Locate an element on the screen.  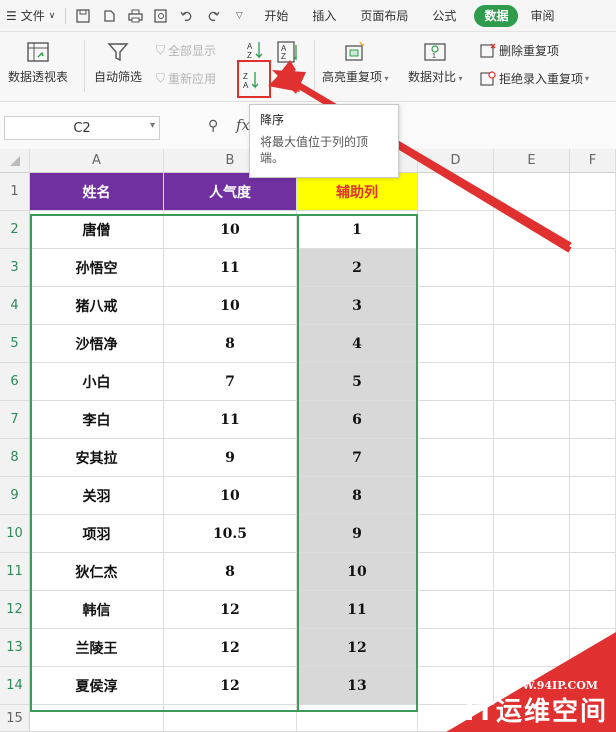
table-cell: 唐僧 is located at coordinates (97, 230).